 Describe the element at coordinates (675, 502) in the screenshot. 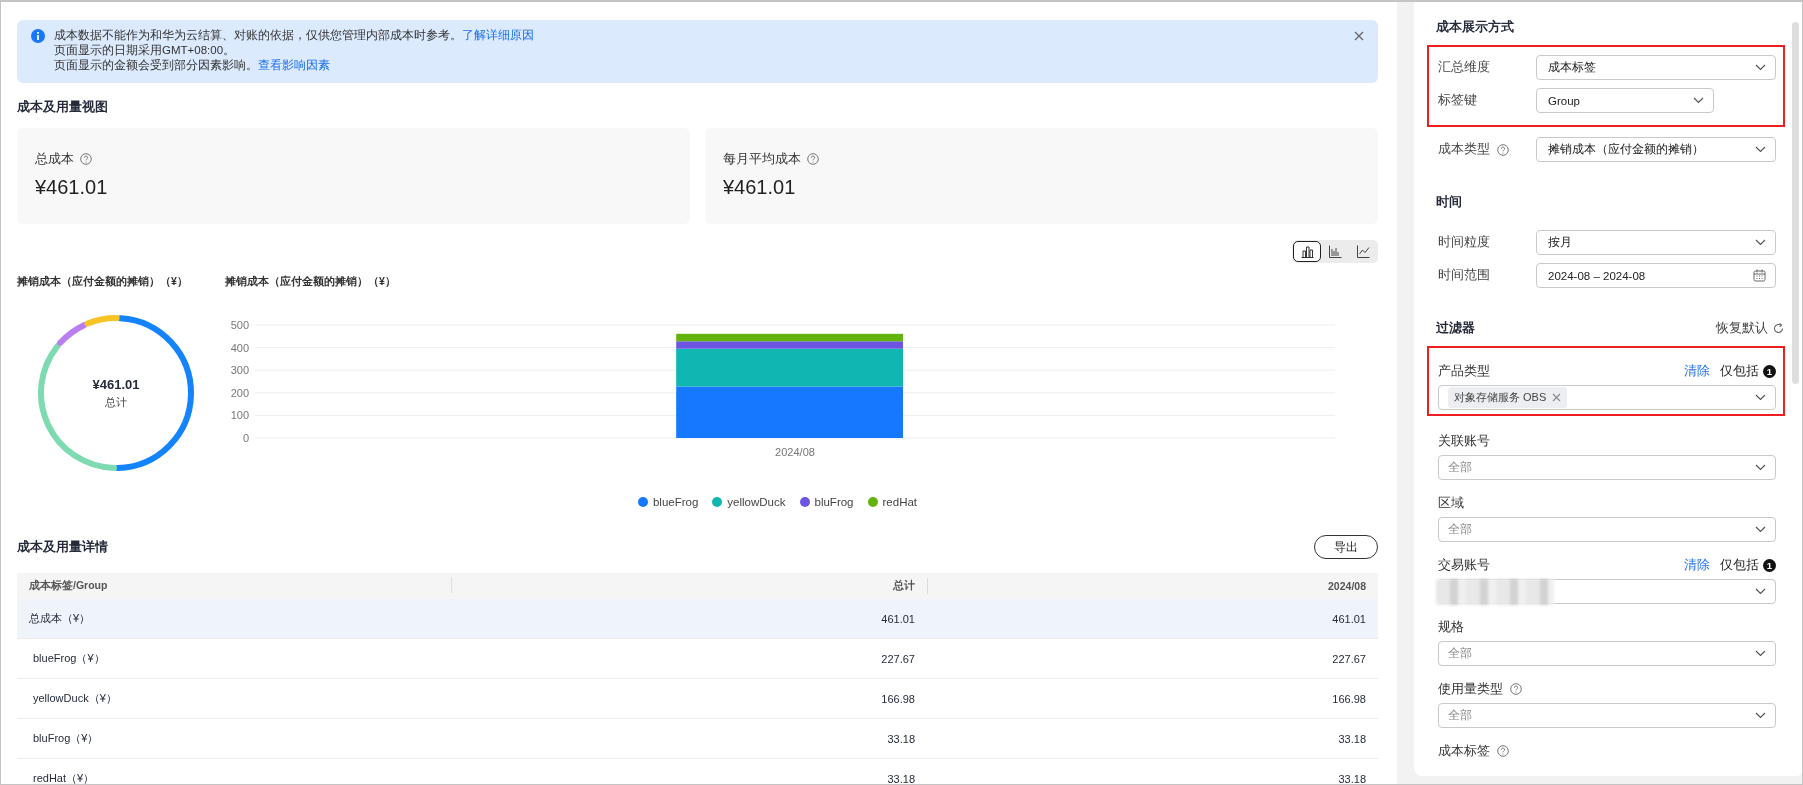

I see `legend-label: blueFrog` at that location.